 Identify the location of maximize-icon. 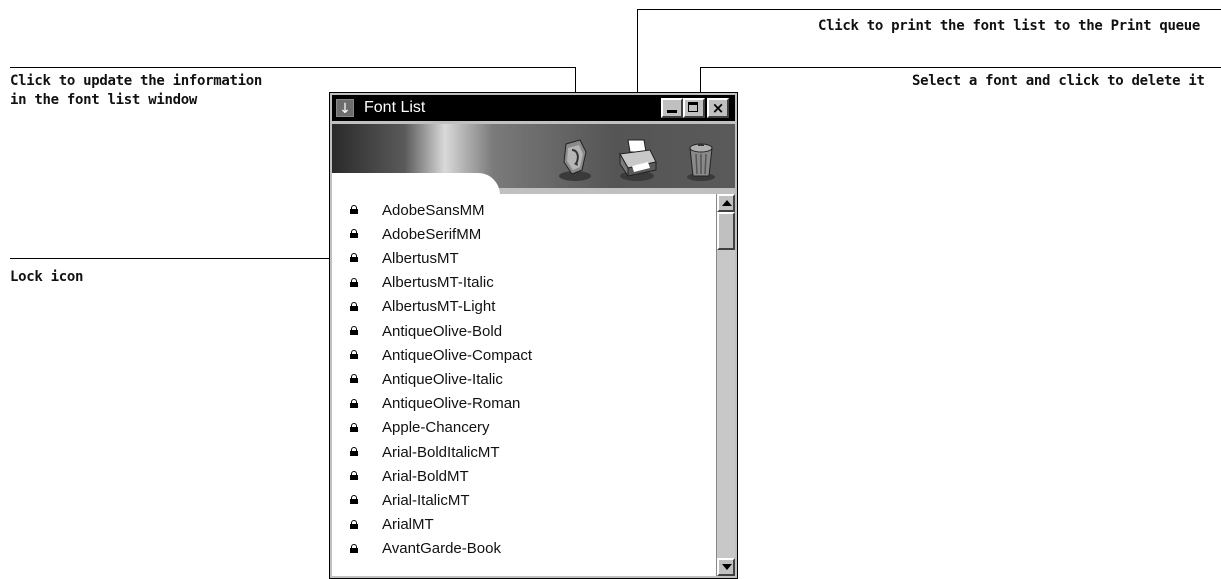
(693, 107).